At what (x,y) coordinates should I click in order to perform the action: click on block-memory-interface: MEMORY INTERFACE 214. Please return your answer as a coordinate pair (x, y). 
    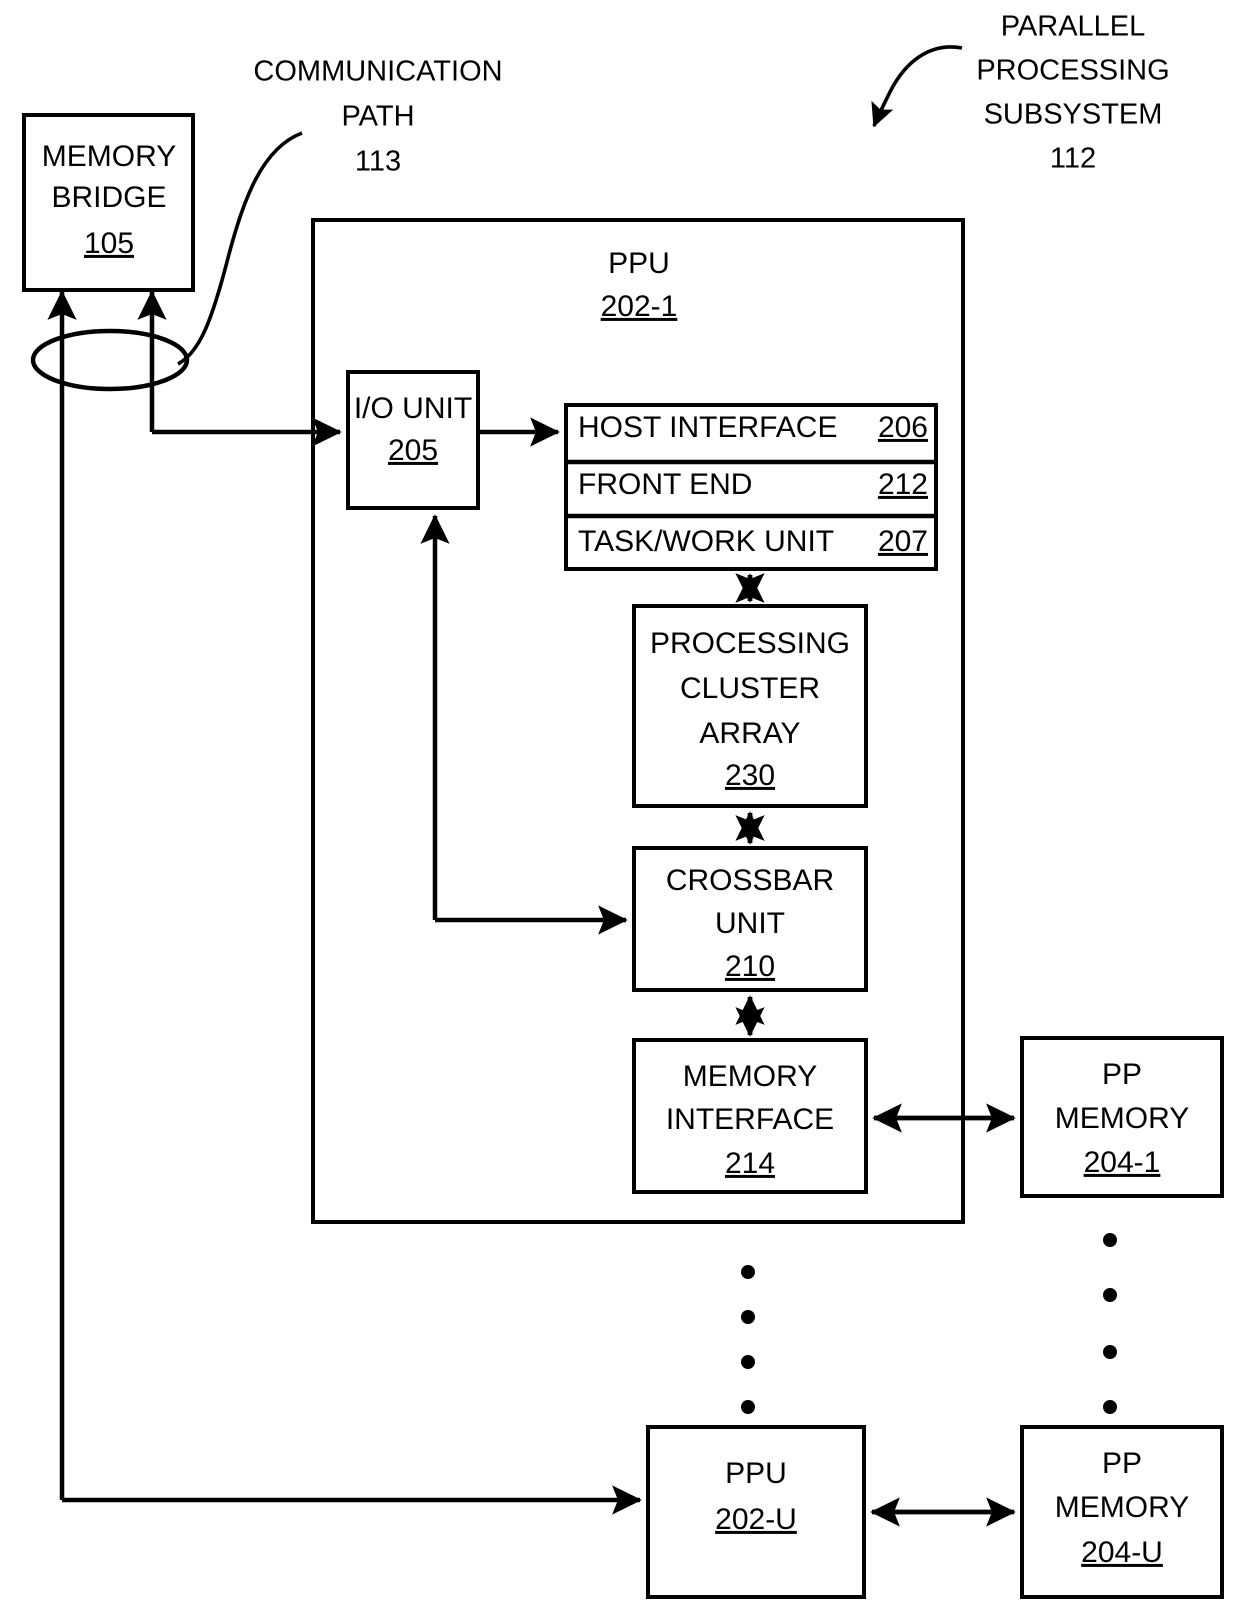
    Looking at the image, I should click on (750, 1116).